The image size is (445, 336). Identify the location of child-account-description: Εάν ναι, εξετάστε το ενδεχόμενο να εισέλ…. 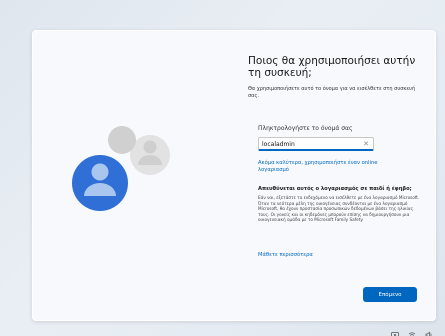
(339, 209).